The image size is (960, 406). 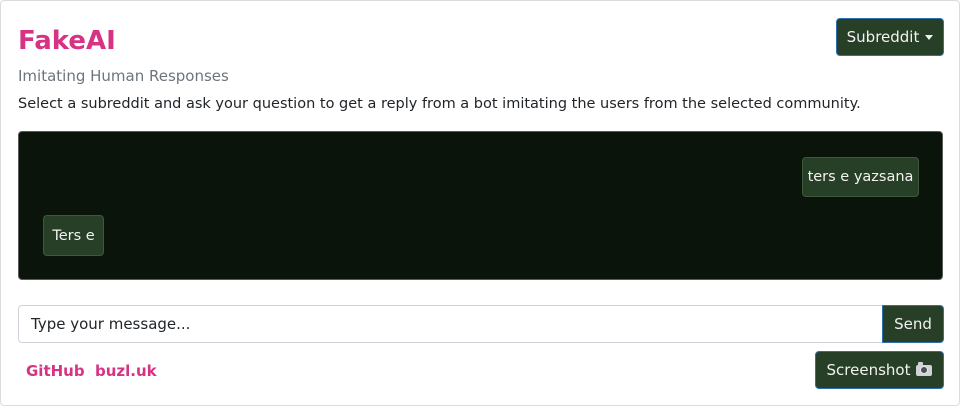 What do you see at coordinates (126, 371) in the screenshot?
I see `buzl-link: buzl.uk` at bounding box center [126, 371].